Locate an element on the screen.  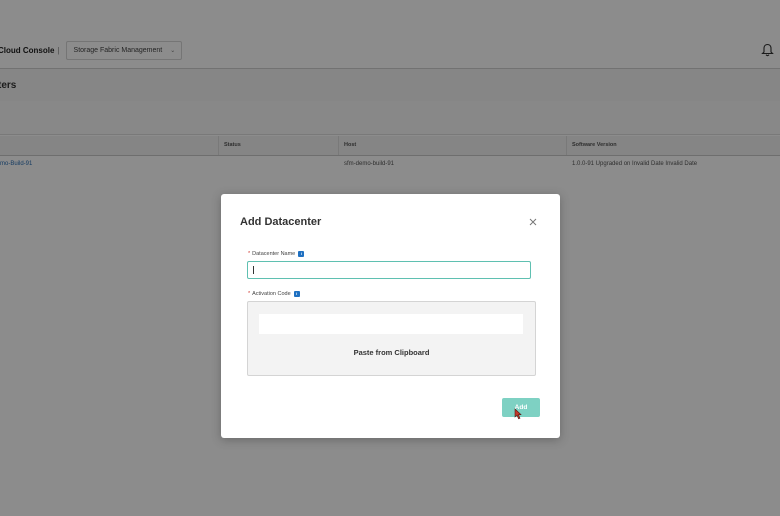
datacenter-name-input is located at coordinates (389, 270).